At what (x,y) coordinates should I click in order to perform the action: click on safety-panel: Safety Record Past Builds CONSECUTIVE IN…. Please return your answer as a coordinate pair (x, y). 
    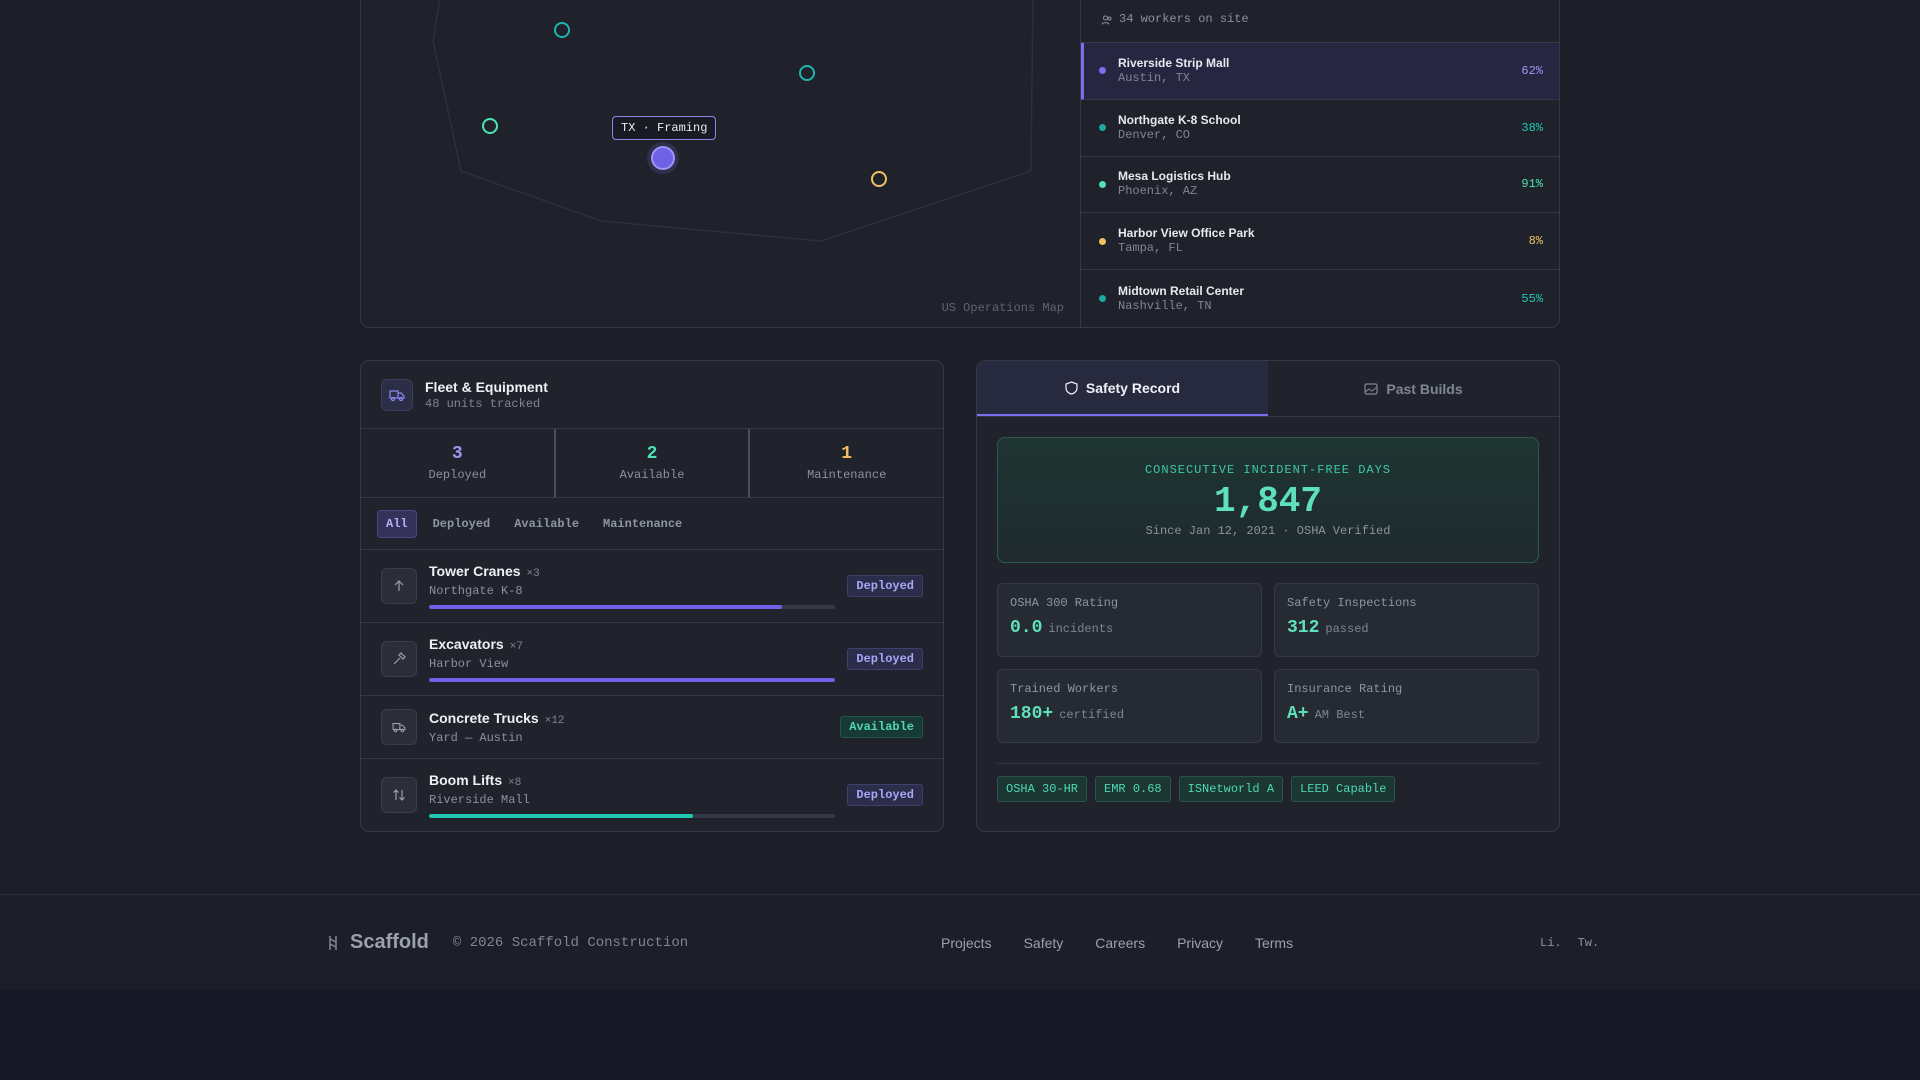
    Looking at the image, I should click on (1268, 596).